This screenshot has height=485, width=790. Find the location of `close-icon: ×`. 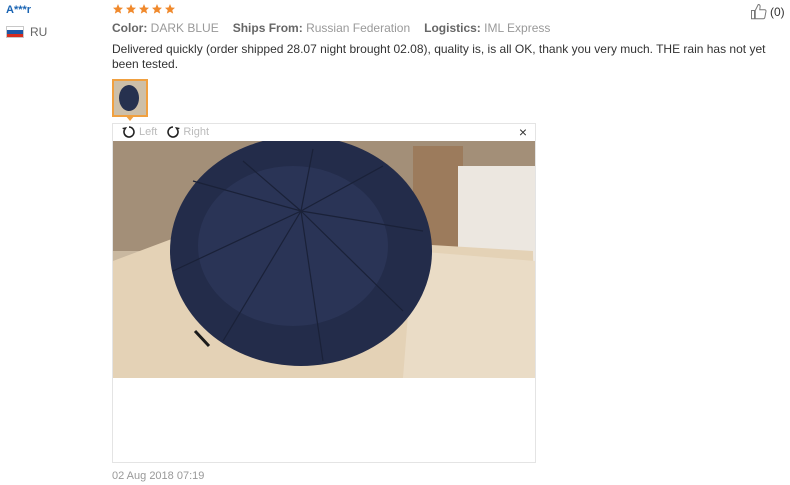

close-icon: × is located at coordinates (523, 132).